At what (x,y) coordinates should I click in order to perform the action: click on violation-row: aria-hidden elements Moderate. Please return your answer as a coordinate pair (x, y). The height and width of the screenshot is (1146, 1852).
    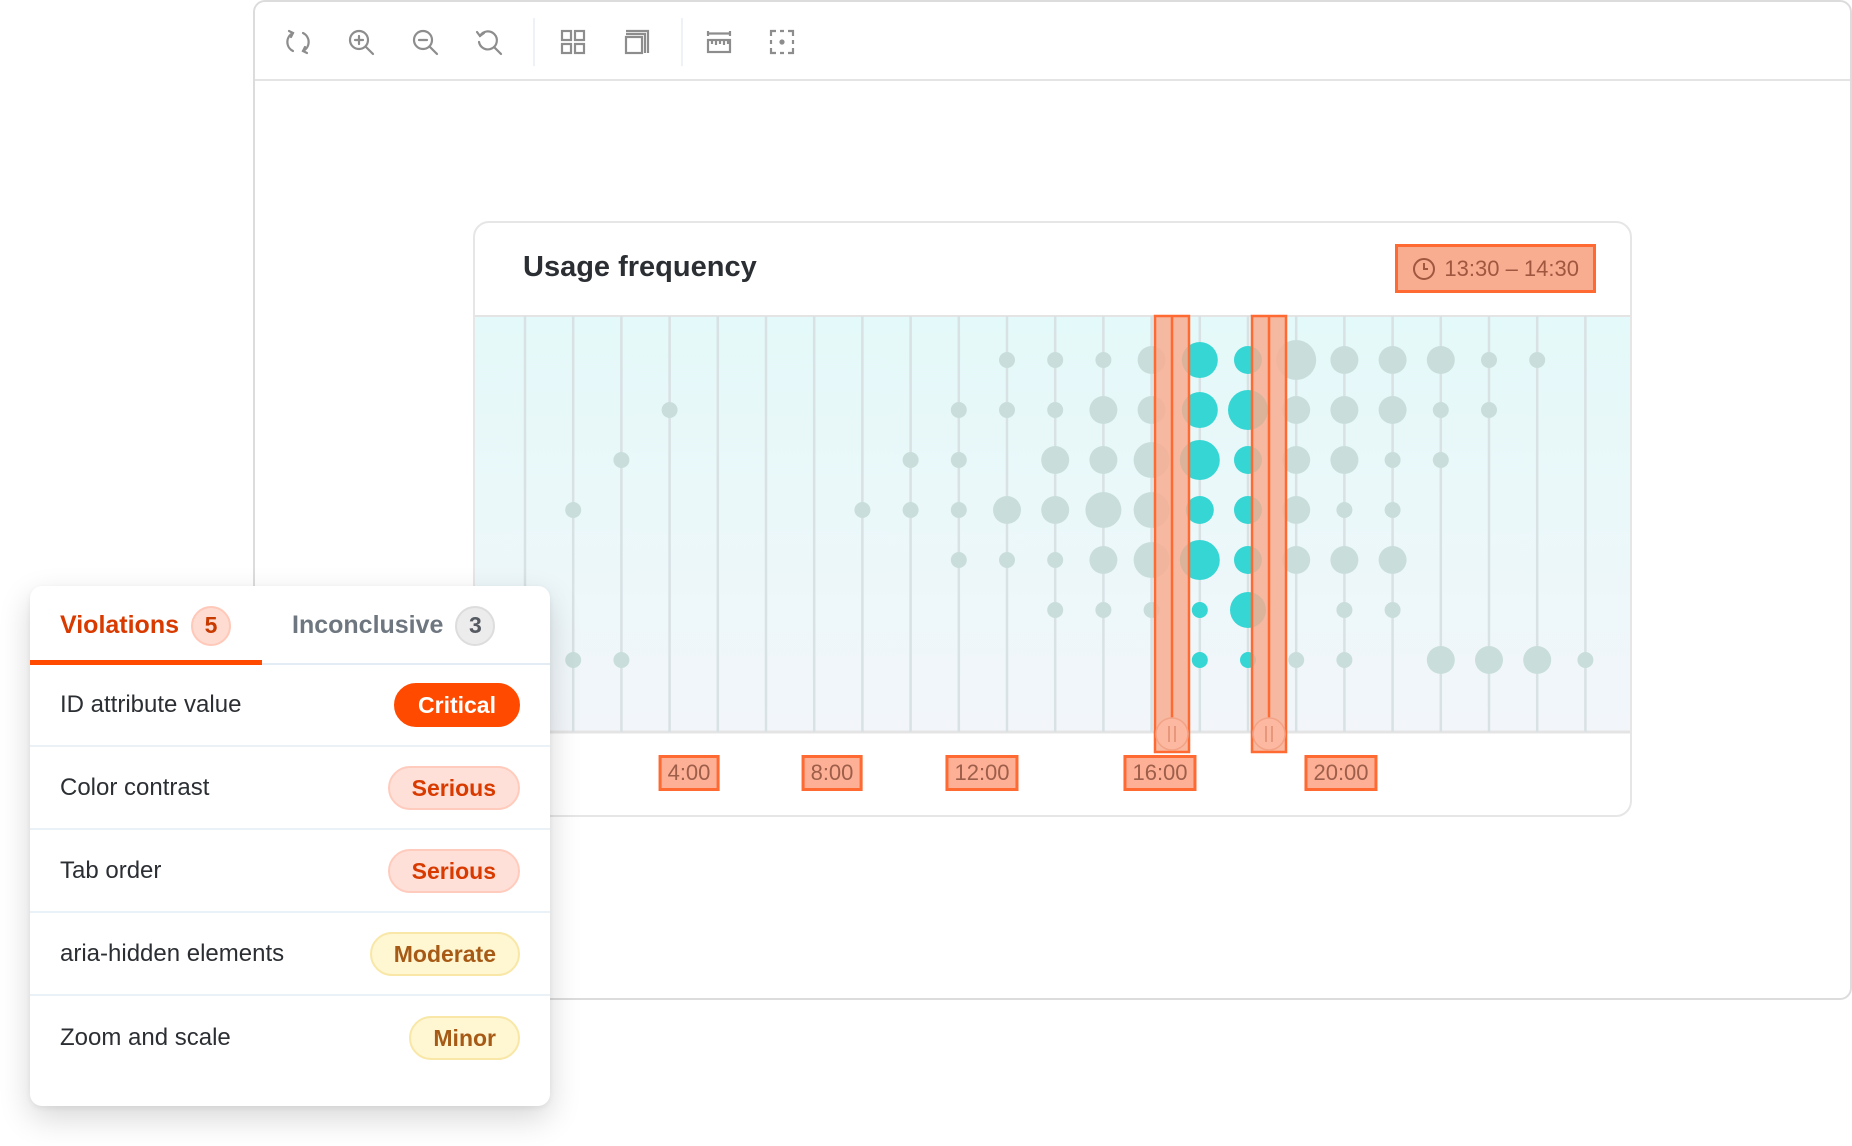
    Looking at the image, I should click on (290, 955).